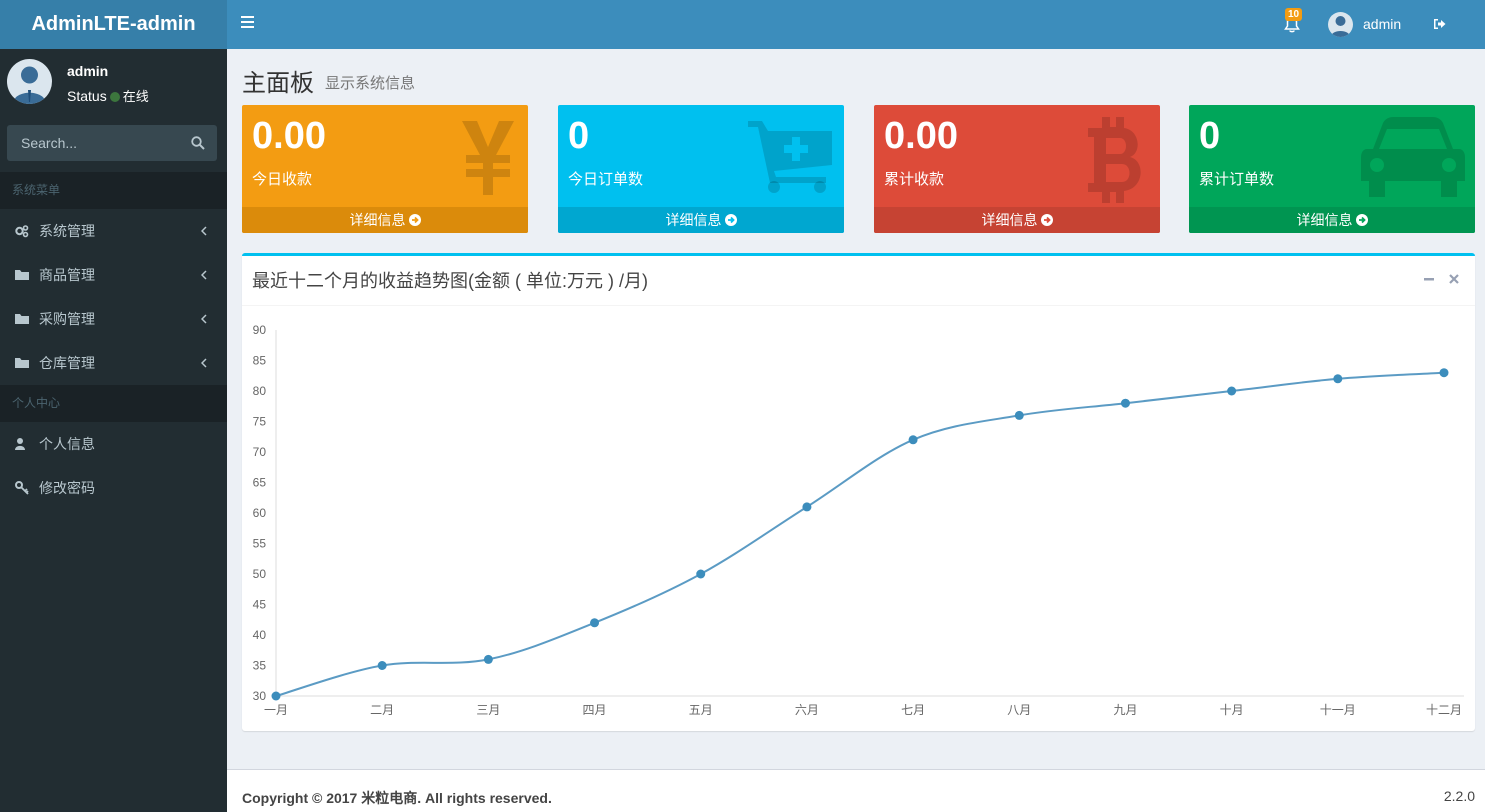  What do you see at coordinates (1019, 710) in the screenshot?
I see `x-tick-label: 八月` at bounding box center [1019, 710].